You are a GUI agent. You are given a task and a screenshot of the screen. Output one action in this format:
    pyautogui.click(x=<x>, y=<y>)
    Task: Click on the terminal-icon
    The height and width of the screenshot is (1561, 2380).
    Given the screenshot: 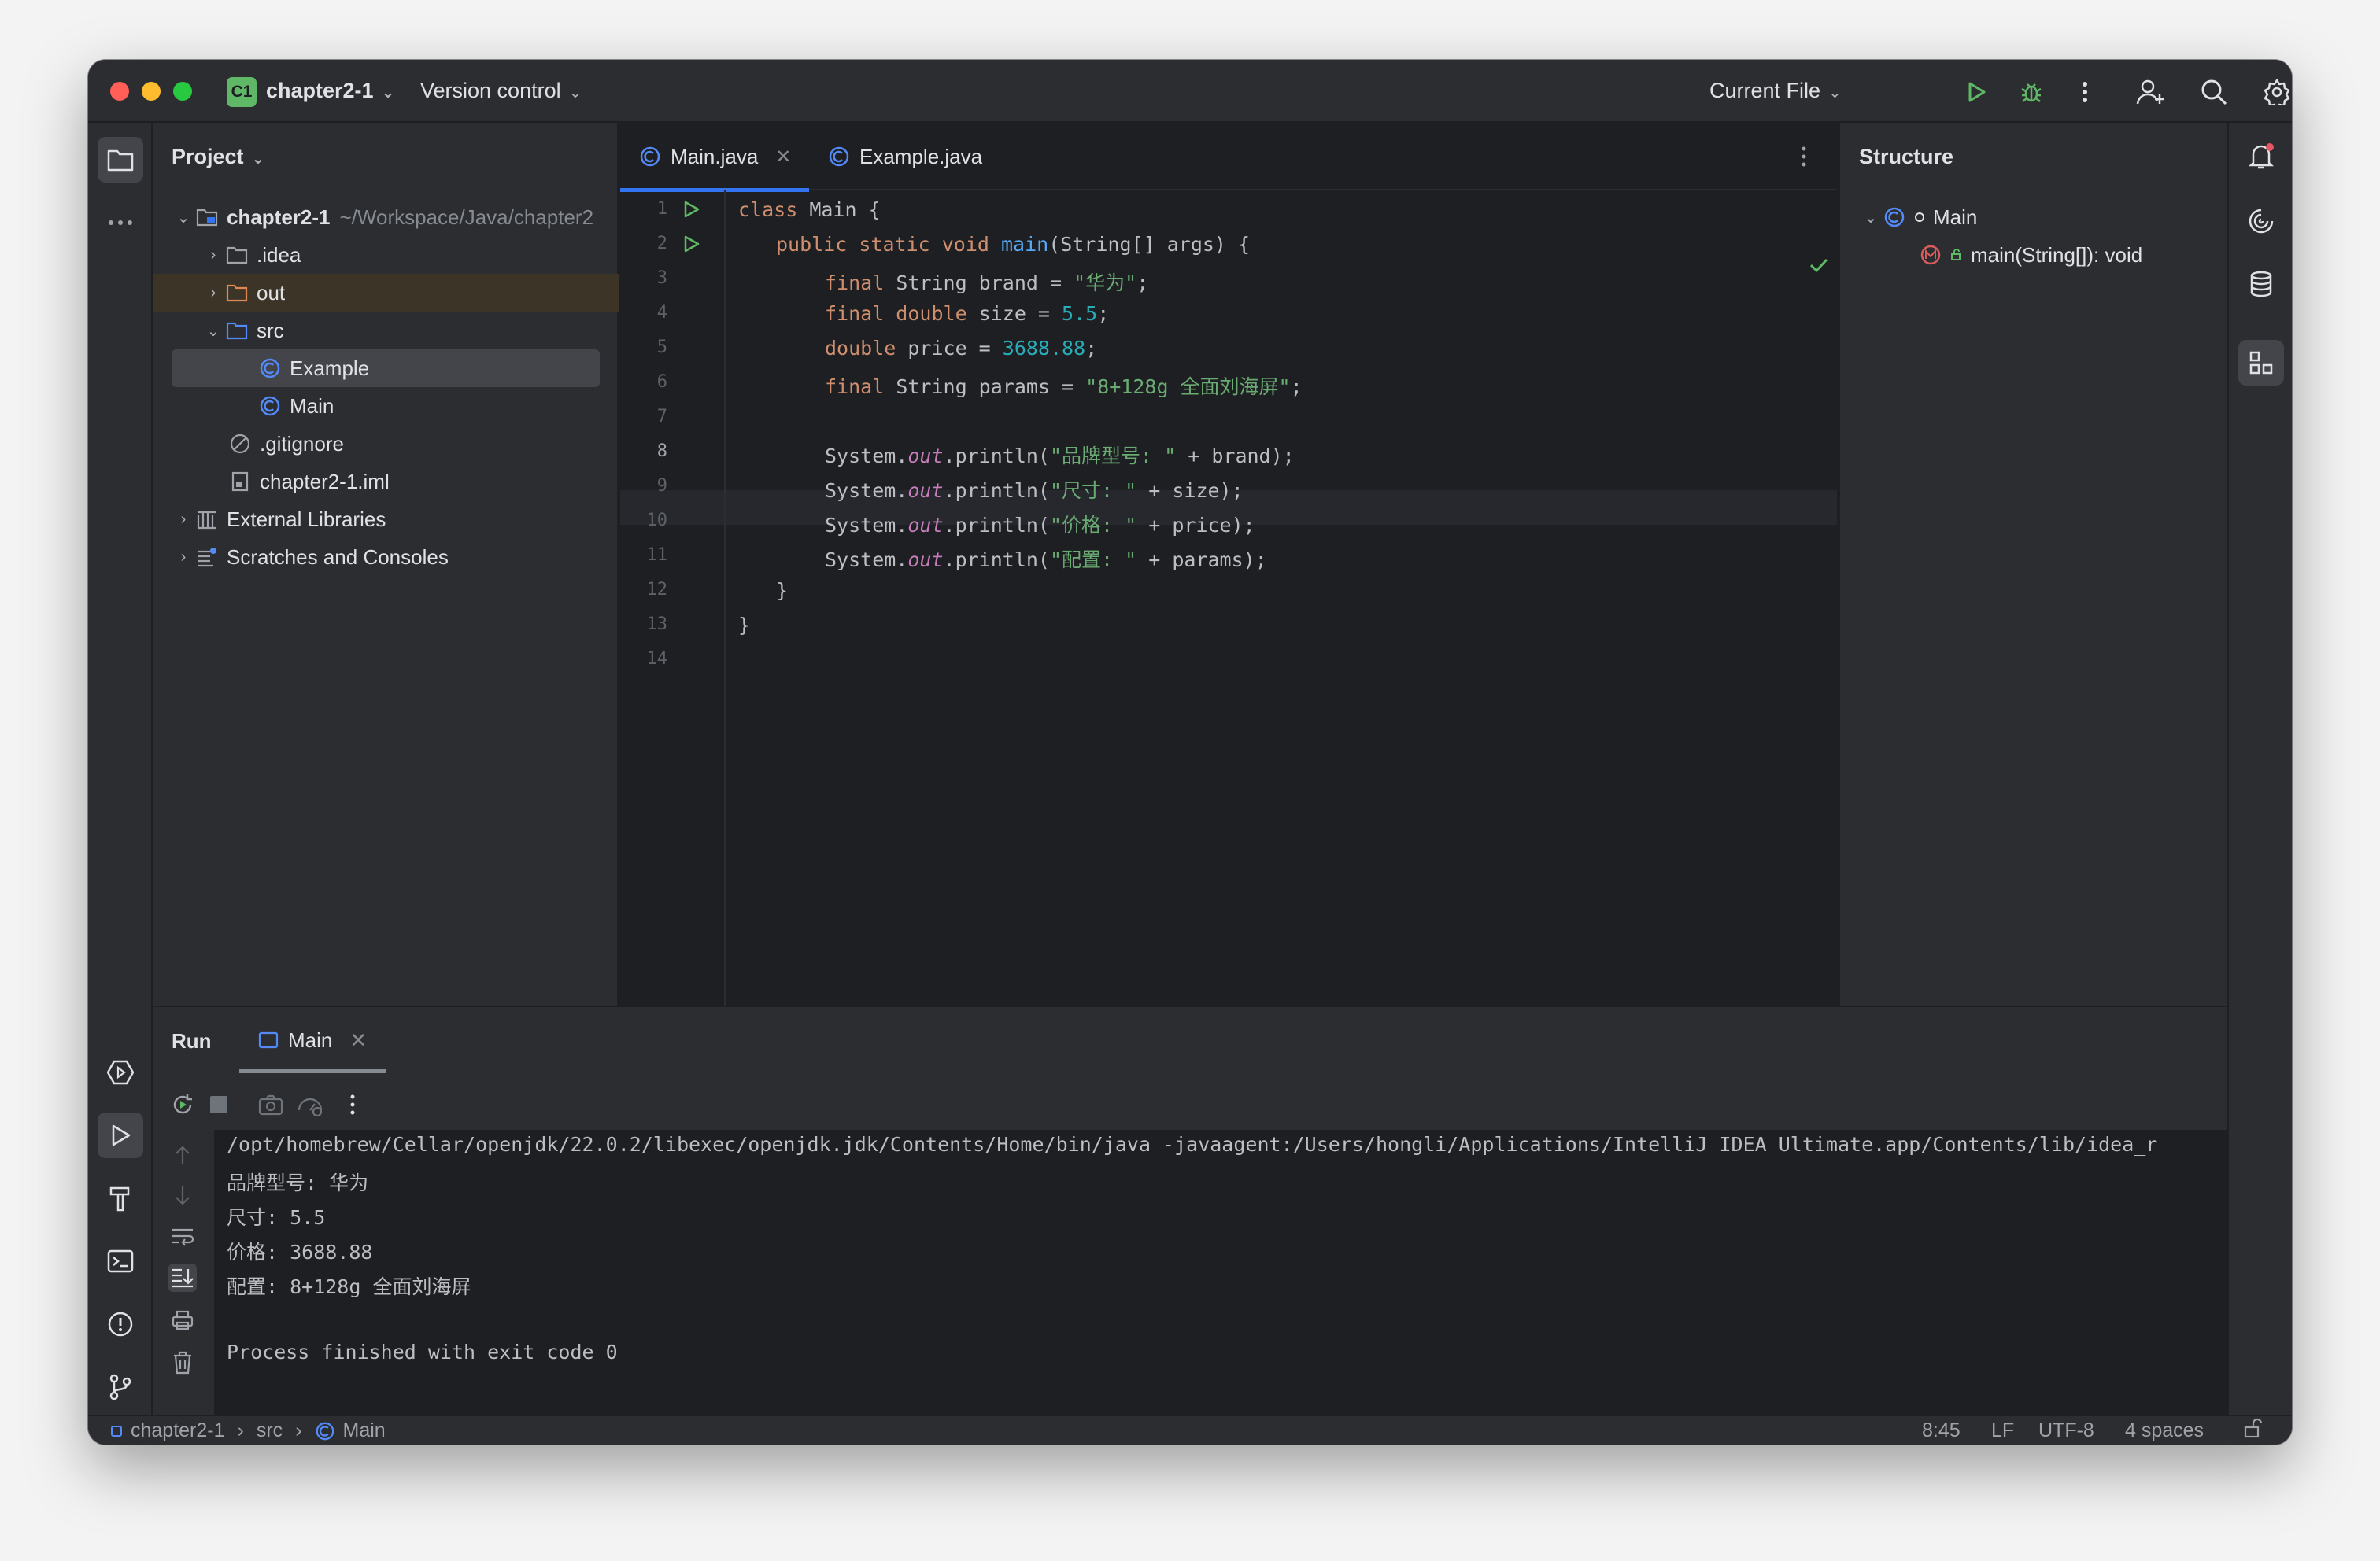 What is the action you would take?
    pyautogui.click(x=120, y=1261)
    